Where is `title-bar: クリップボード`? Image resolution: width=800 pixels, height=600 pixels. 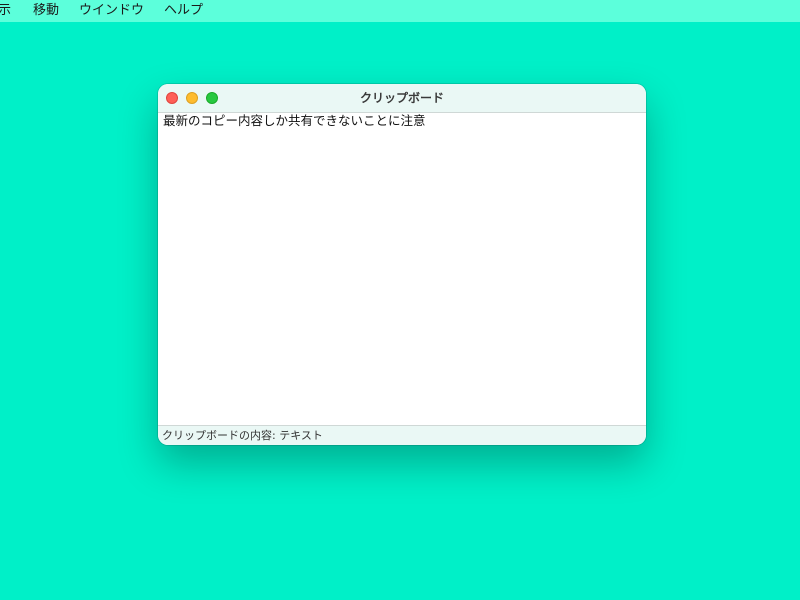
title-bar: クリップボード is located at coordinates (402, 98).